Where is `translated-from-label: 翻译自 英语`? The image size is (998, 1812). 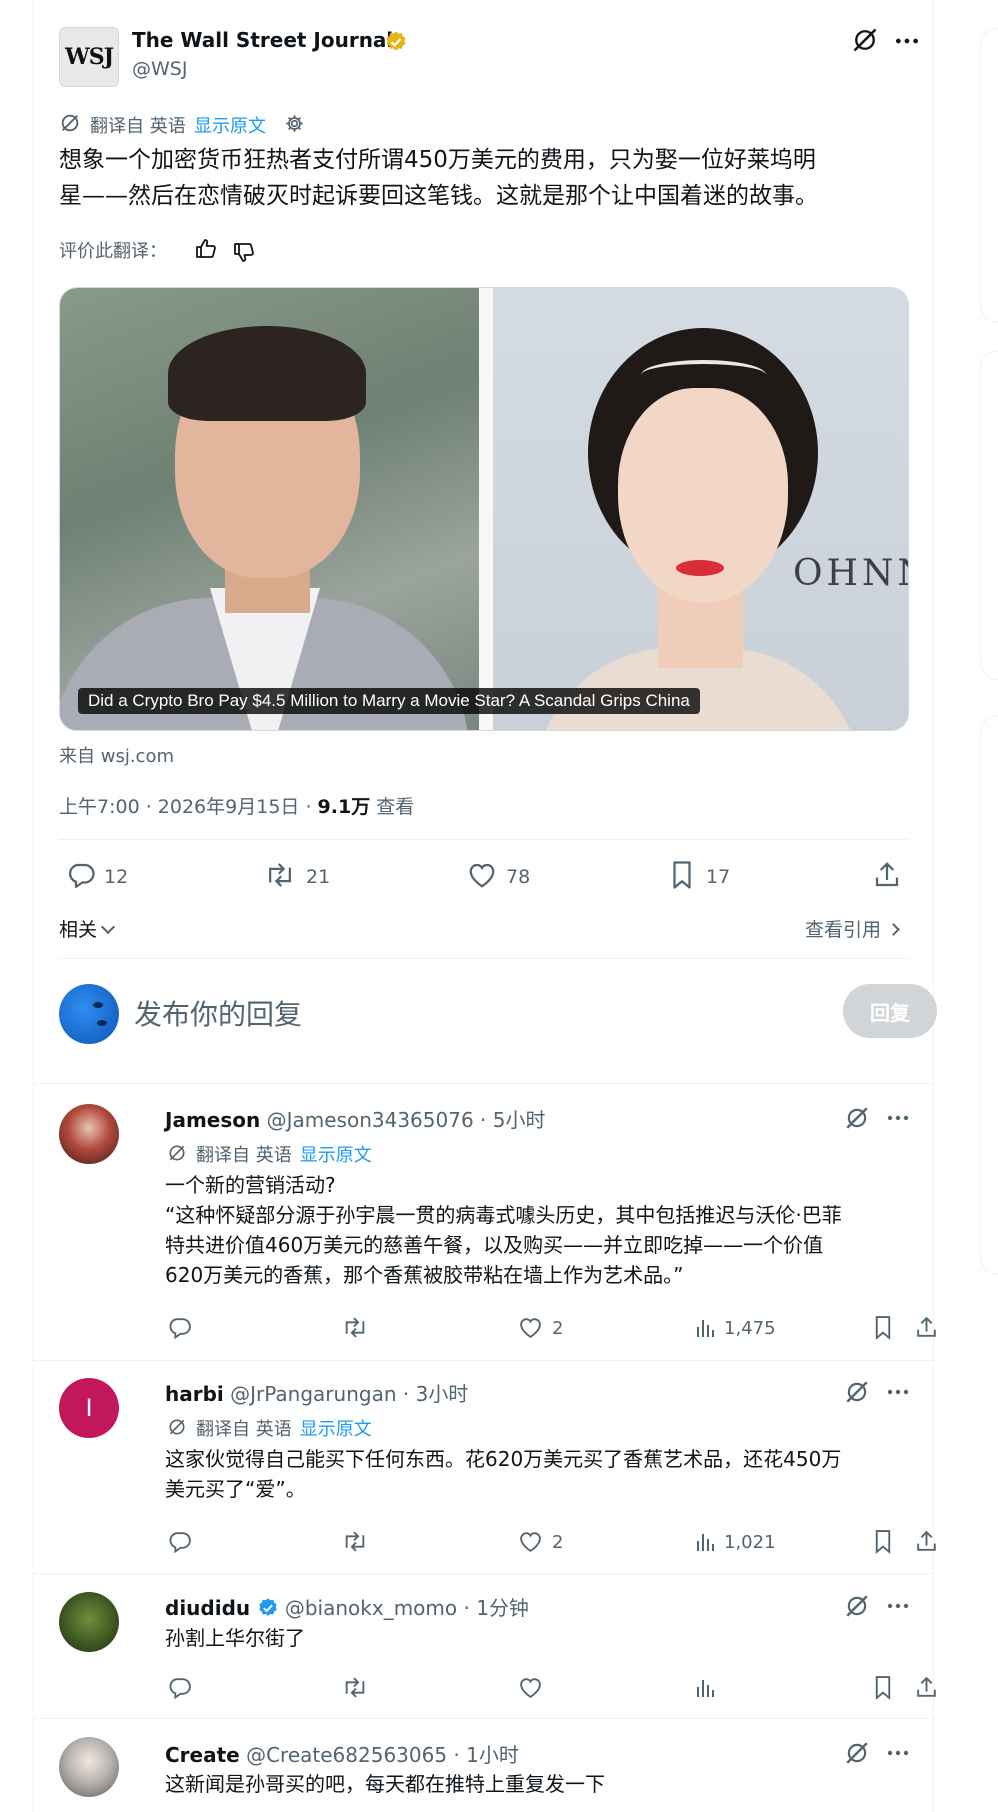 translated-from-label: 翻译自 英语 is located at coordinates (138, 126).